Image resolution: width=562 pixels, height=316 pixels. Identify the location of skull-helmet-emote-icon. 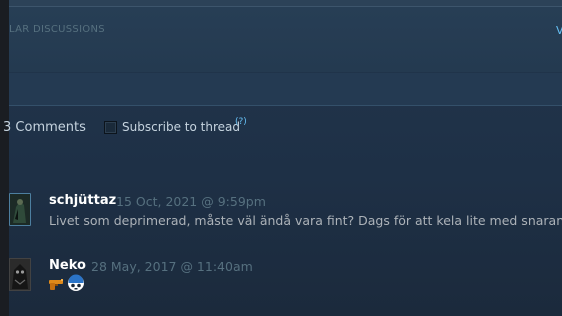
(76, 285).